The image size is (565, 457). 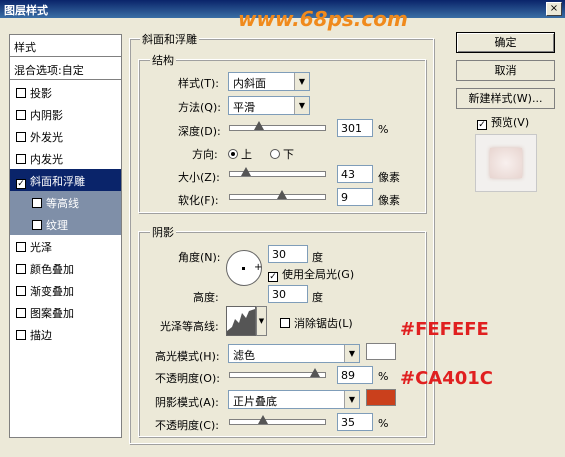 What do you see at coordinates (277, 373) in the screenshot?
I see `highlight-opacity-slider` at bounding box center [277, 373].